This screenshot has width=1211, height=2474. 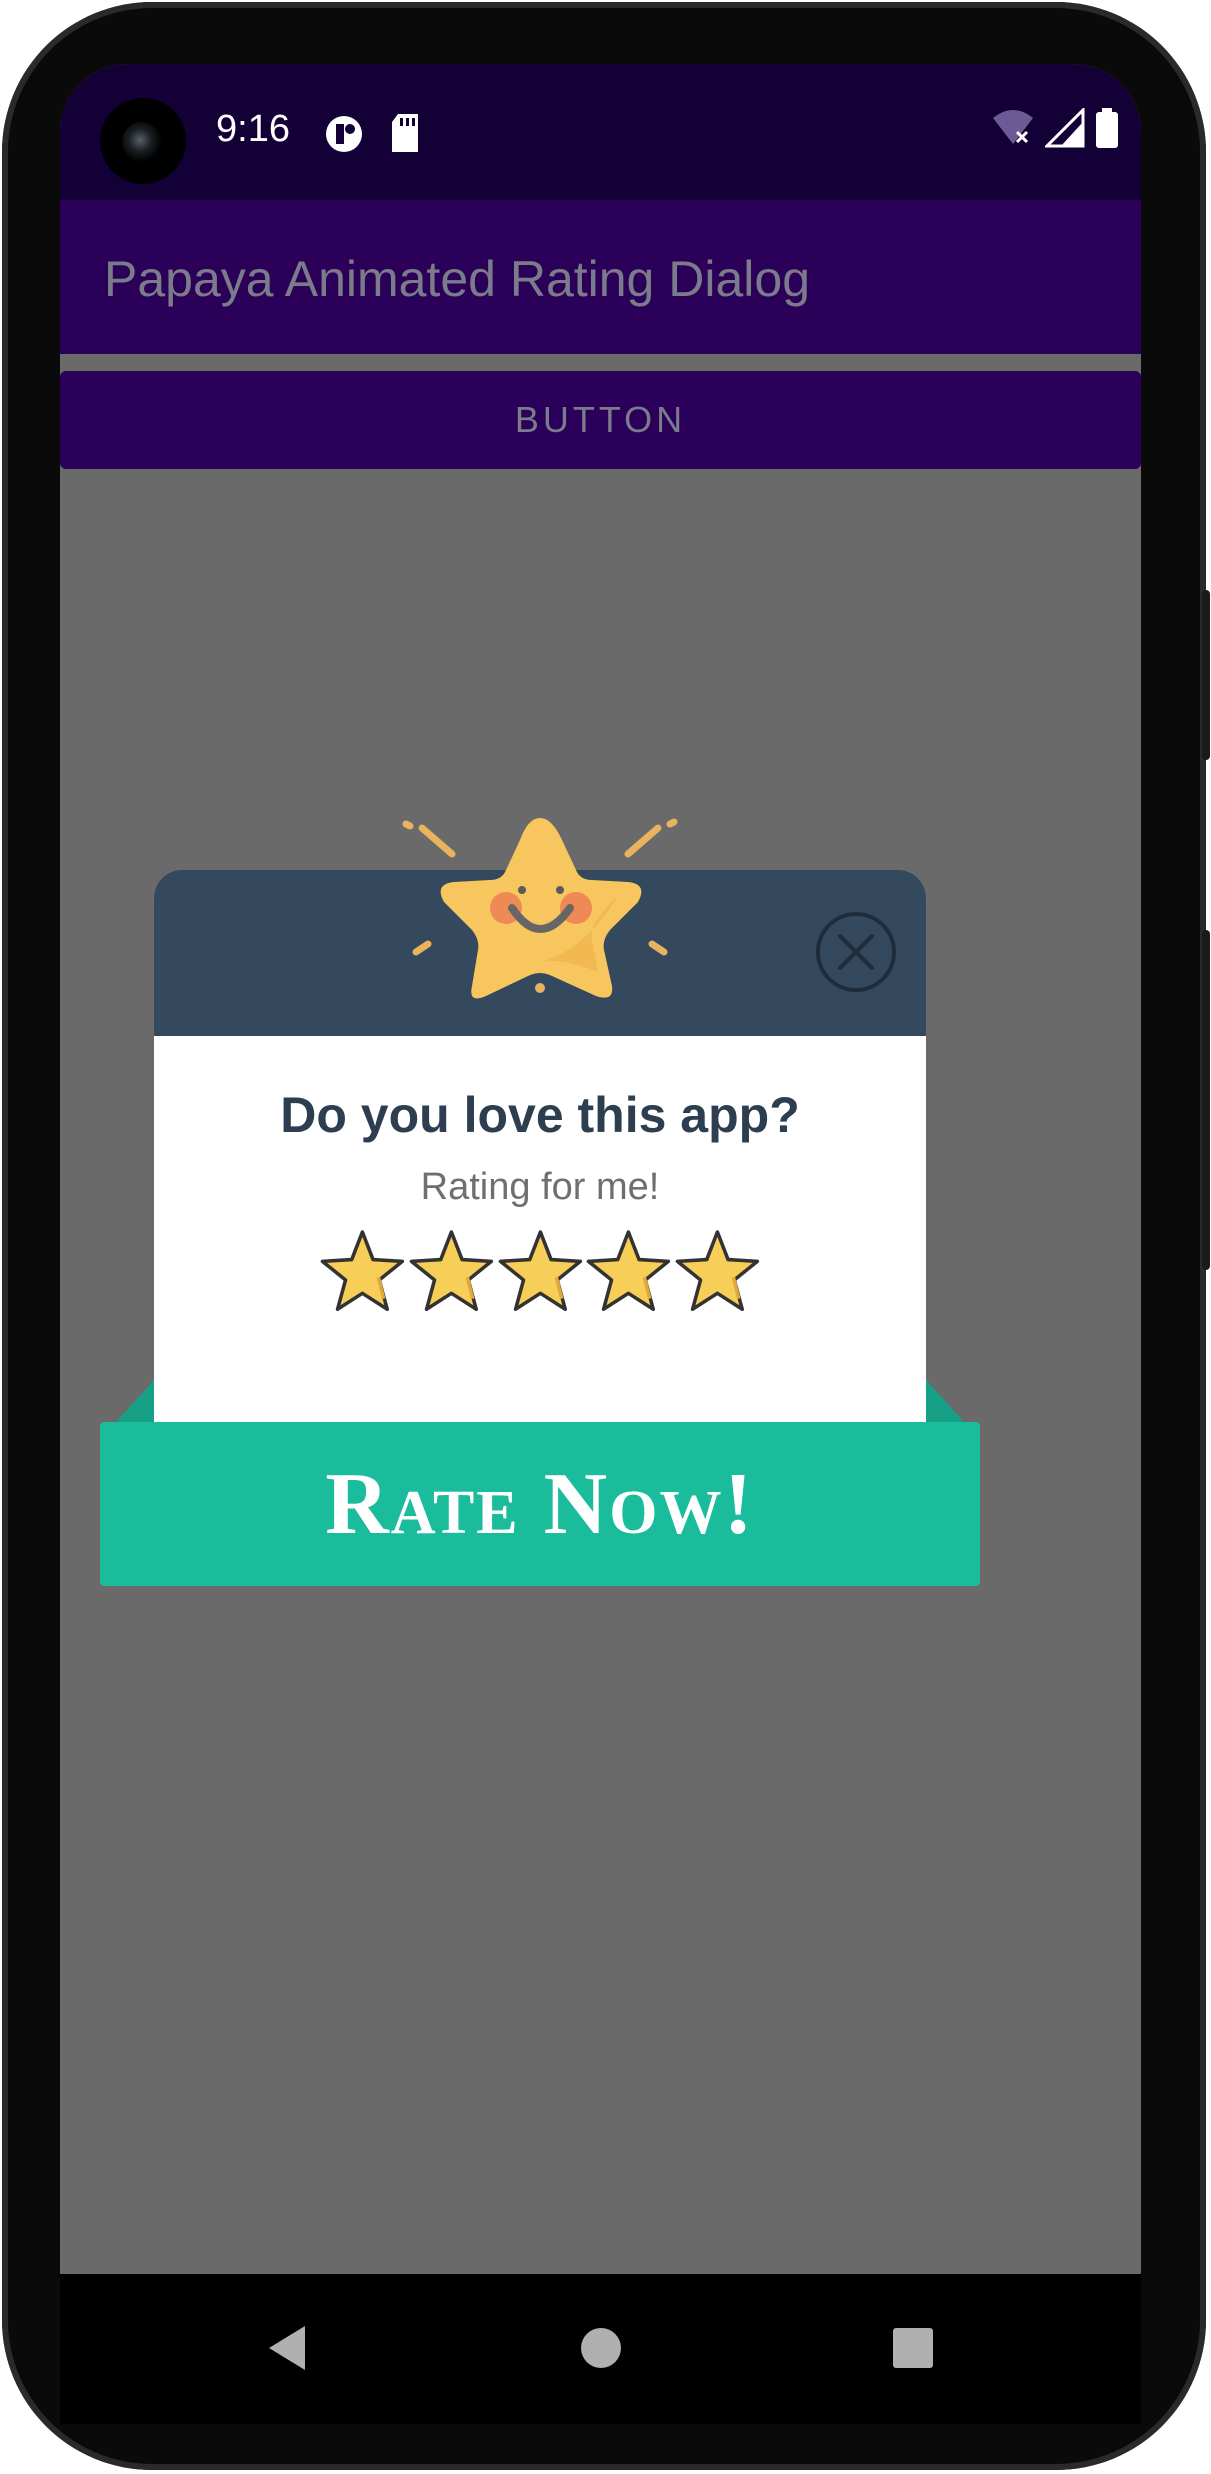 What do you see at coordinates (287, 2348) in the screenshot?
I see `back-icon` at bounding box center [287, 2348].